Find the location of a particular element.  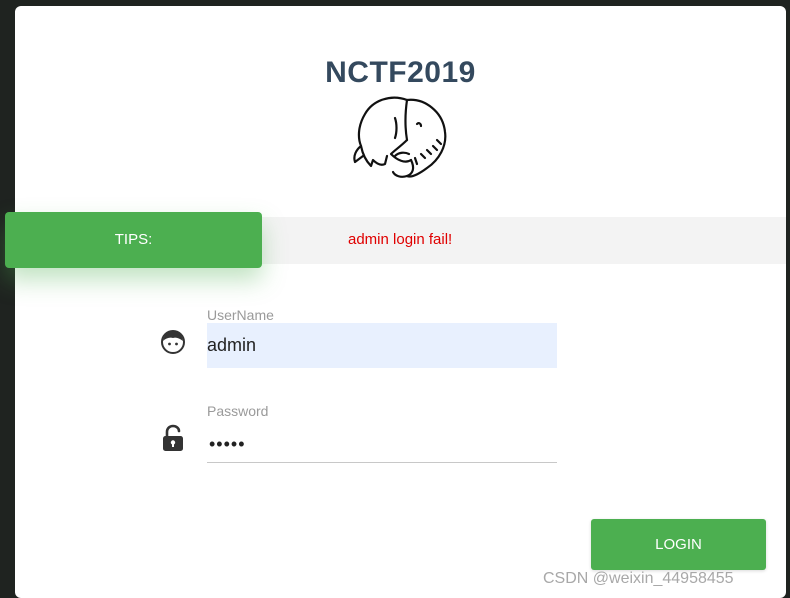

watermark: CSDN @weixin_44958455 is located at coordinates (638, 578).